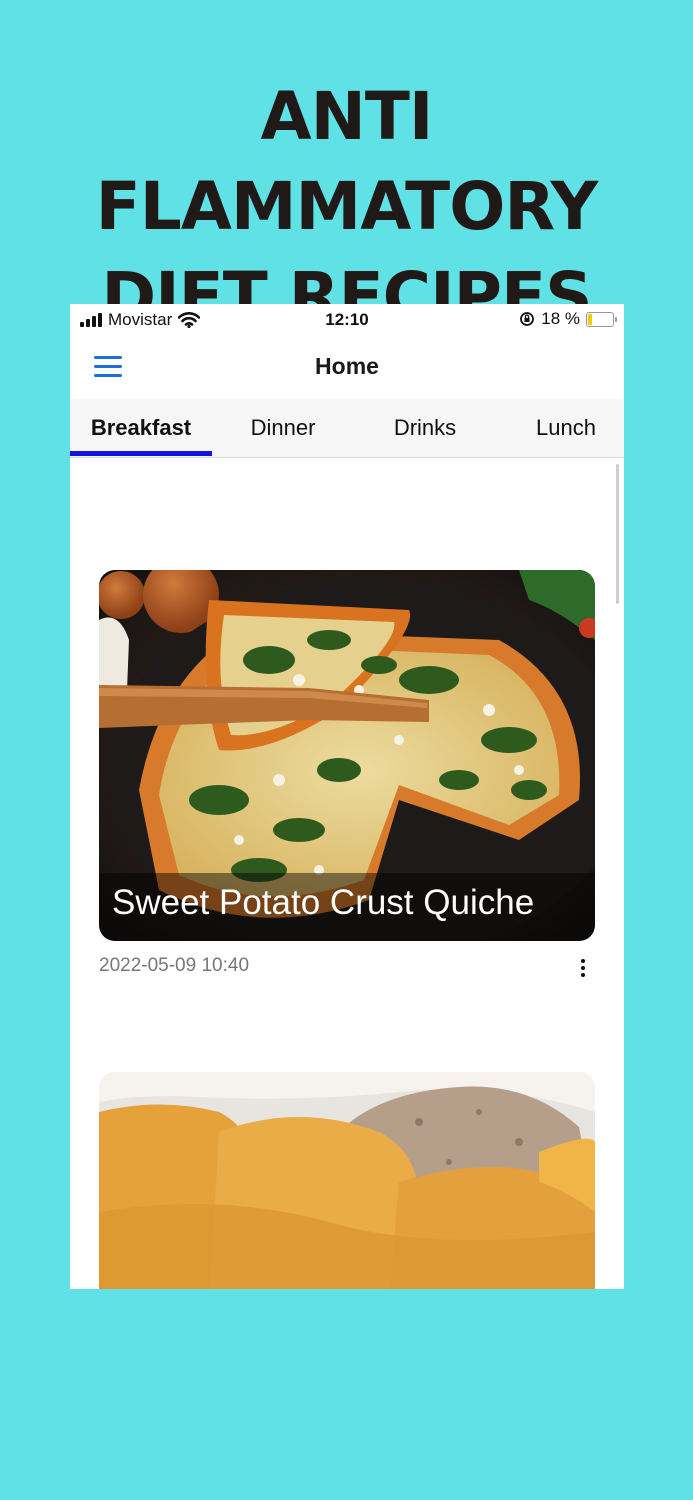  I want to click on tab-lunch: Lunch, so click(559, 428).